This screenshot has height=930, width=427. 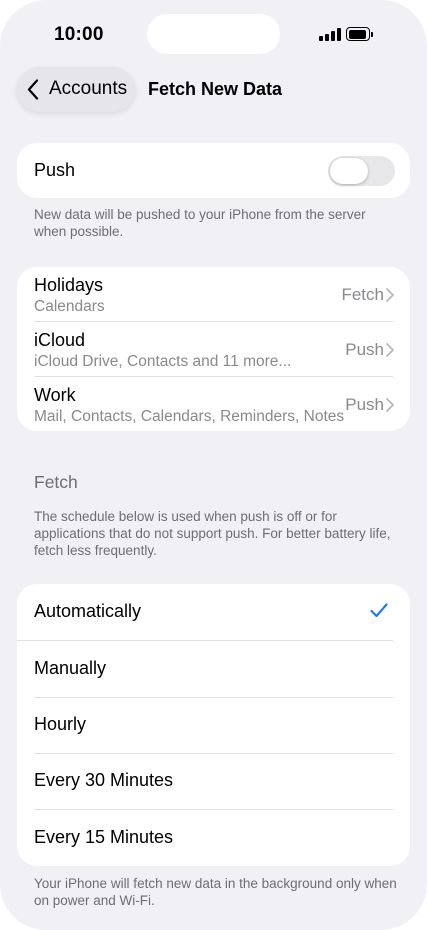 What do you see at coordinates (213, 669) in the screenshot?
I see `fetch-option-manually: Manually` at bounding box center [213, 669].